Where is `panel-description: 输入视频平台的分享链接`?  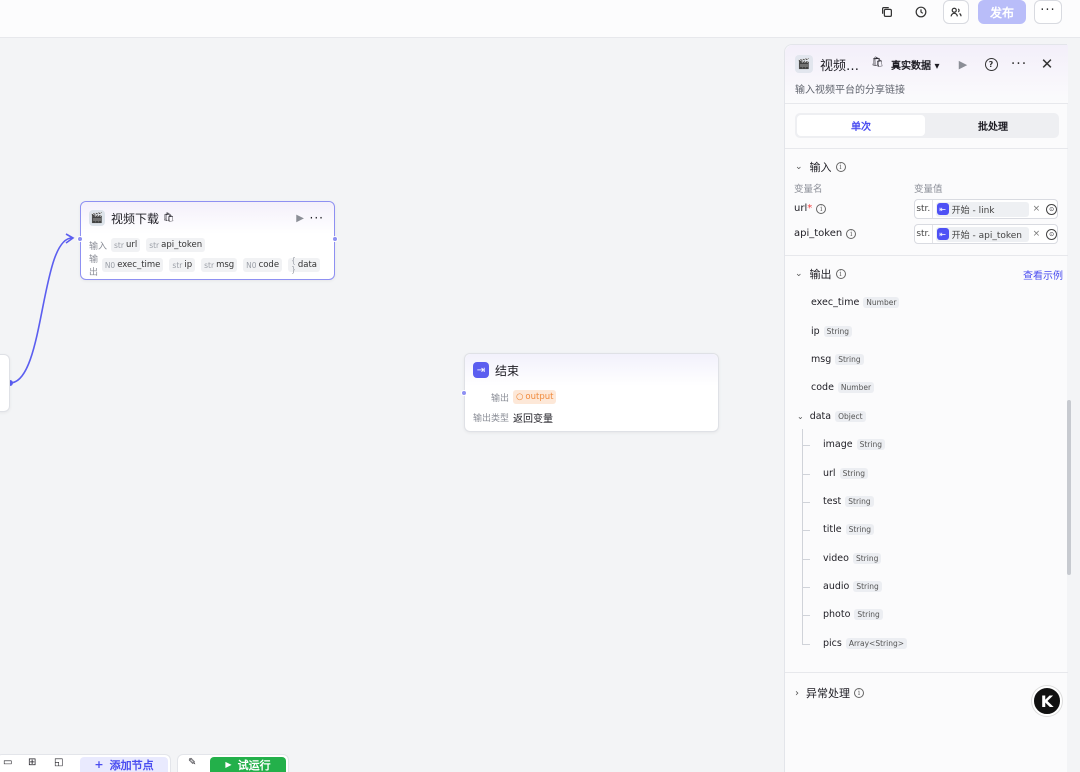 panel-description: 输入视频平台的分享链接 is located at coordinates (850, 90).